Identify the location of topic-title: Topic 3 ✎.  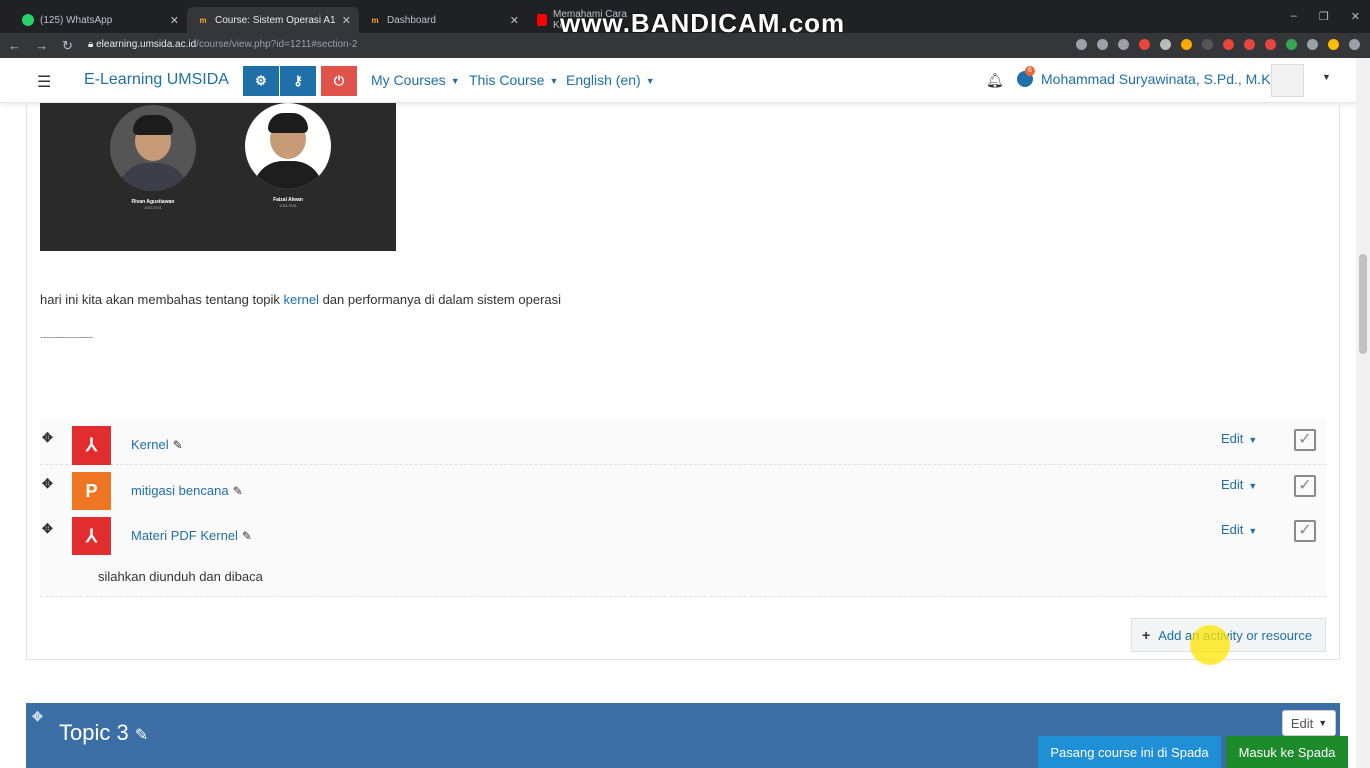
(103, 733).